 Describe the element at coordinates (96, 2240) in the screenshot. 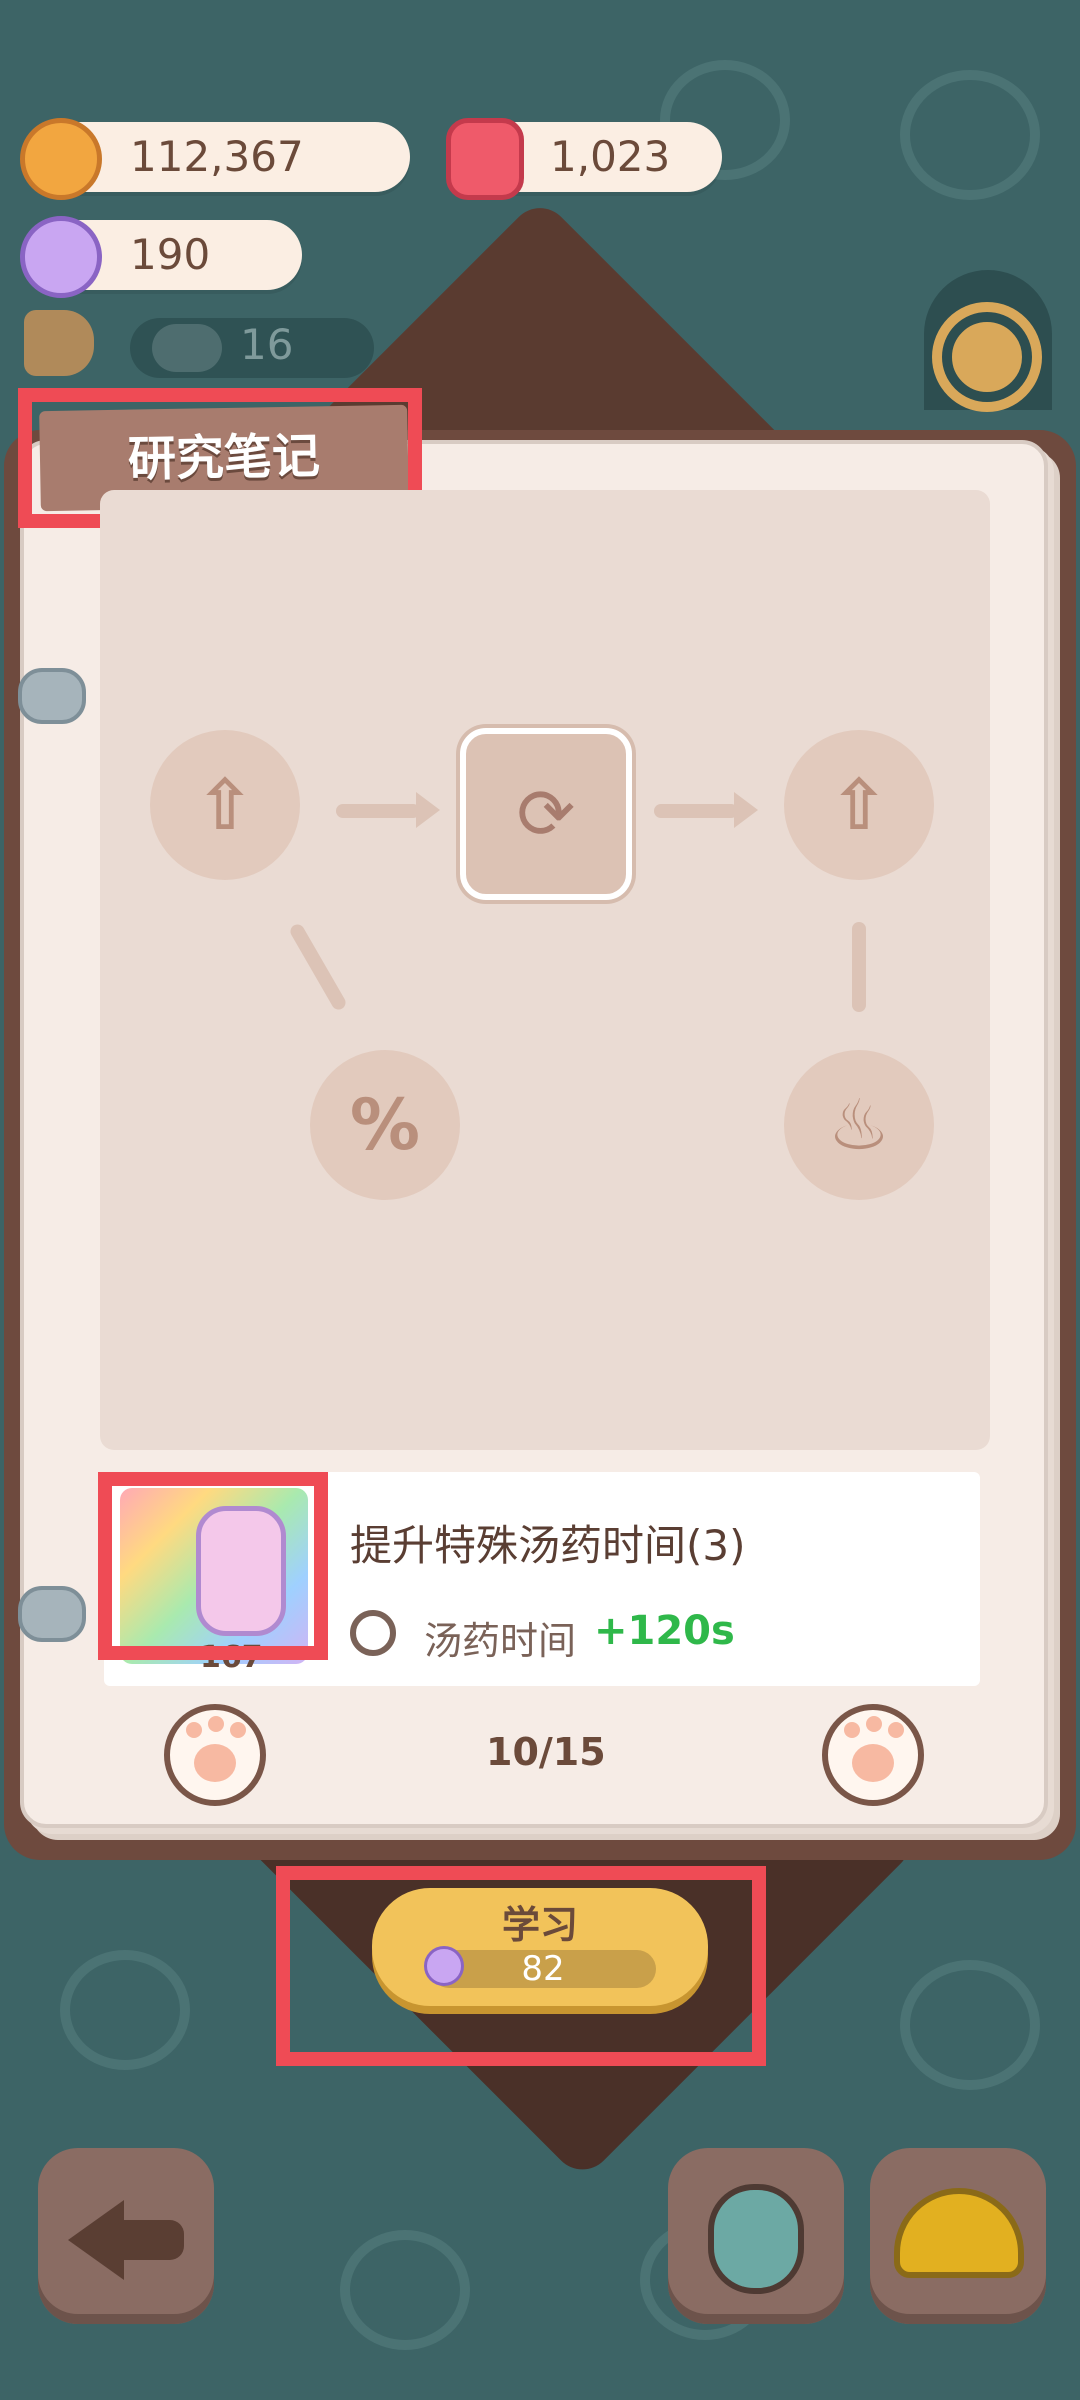

I see `arrow-left-icon` at that location.